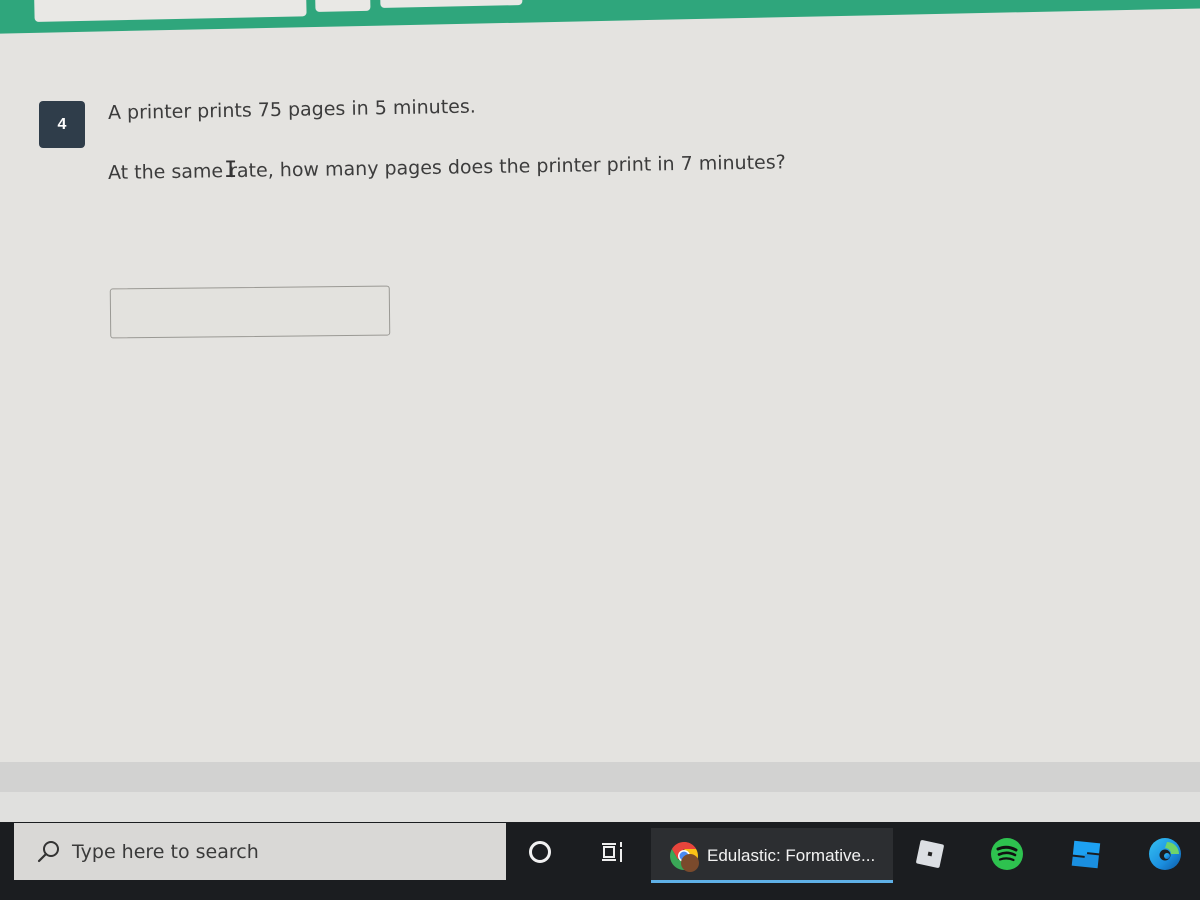  What do you see at coordinates (684, 856) in the screenshot?
I see `chrome-icon` at bounding box center [684, 856].